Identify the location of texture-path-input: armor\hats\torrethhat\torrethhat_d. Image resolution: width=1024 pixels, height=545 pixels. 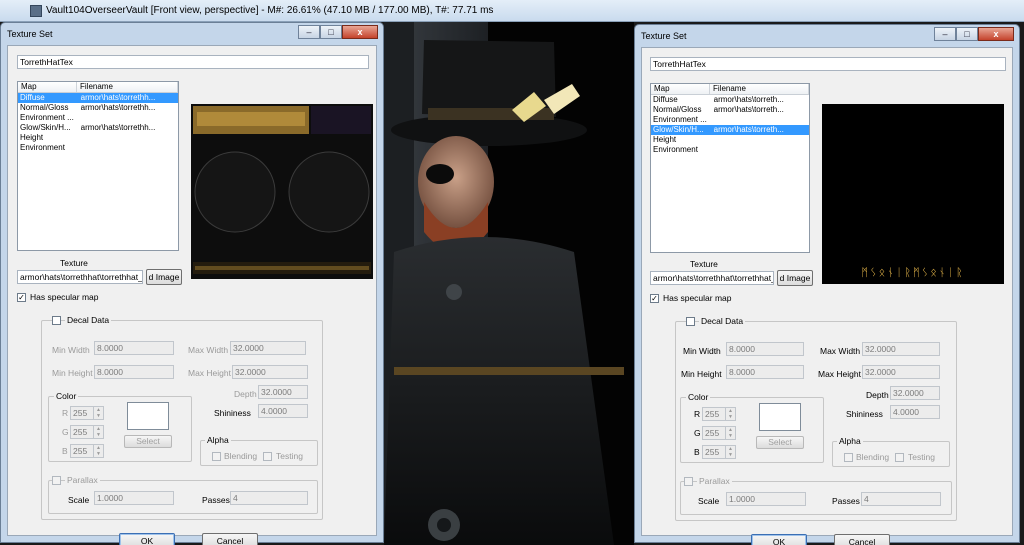
(80, 277).